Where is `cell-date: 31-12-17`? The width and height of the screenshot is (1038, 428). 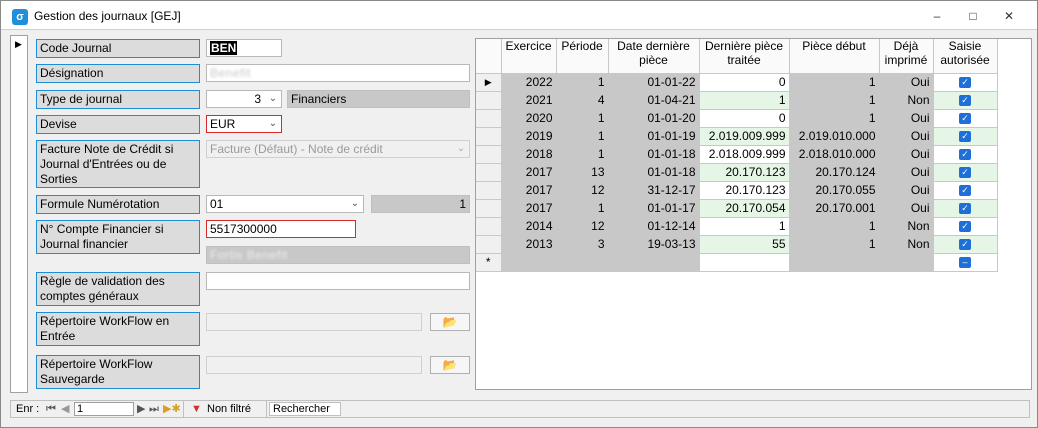 cell-date: 31-12-17 is located at coordinates (654, 190).